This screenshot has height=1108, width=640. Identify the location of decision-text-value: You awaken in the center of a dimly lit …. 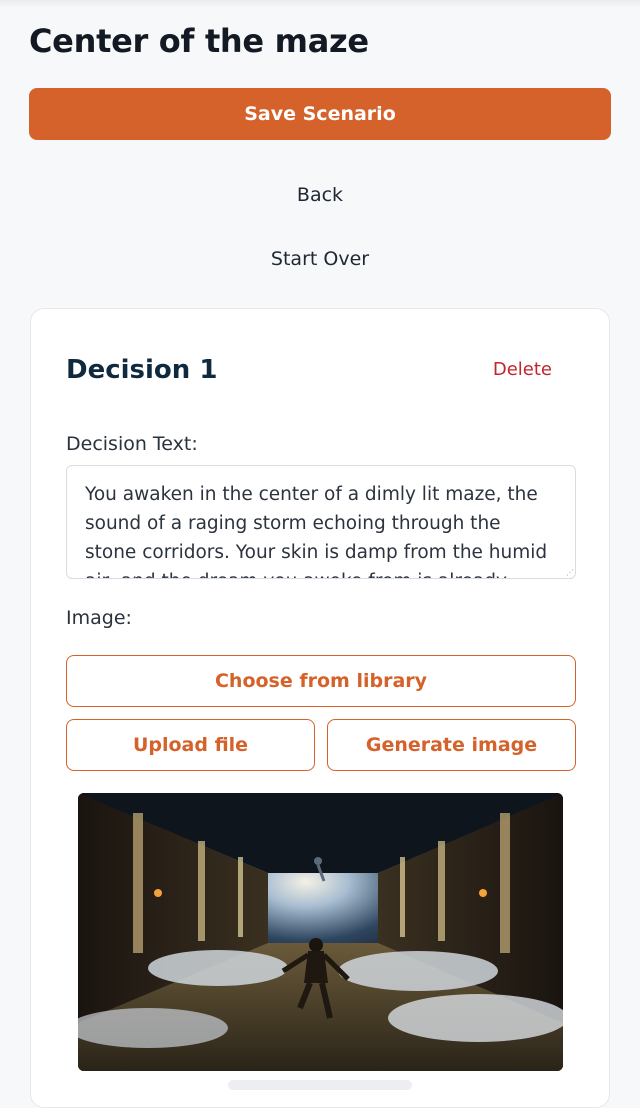
(316, 531).